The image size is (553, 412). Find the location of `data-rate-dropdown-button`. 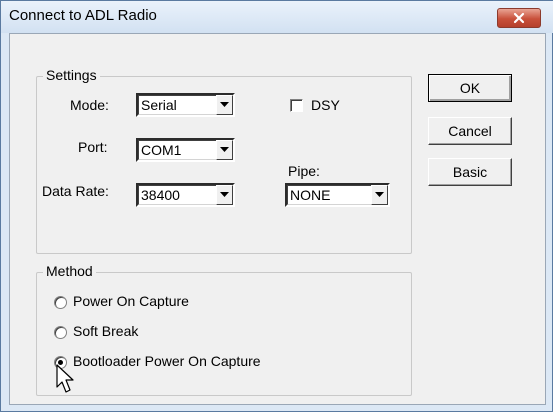

data-rate-dropdown-button is located at coordinates (224, 195).